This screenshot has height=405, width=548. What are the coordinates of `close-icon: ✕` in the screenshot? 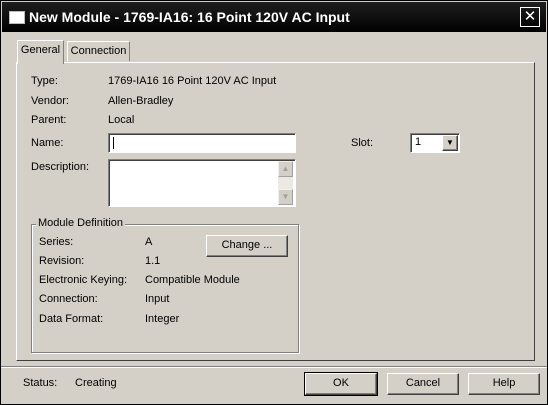 It's located at (530, 16).